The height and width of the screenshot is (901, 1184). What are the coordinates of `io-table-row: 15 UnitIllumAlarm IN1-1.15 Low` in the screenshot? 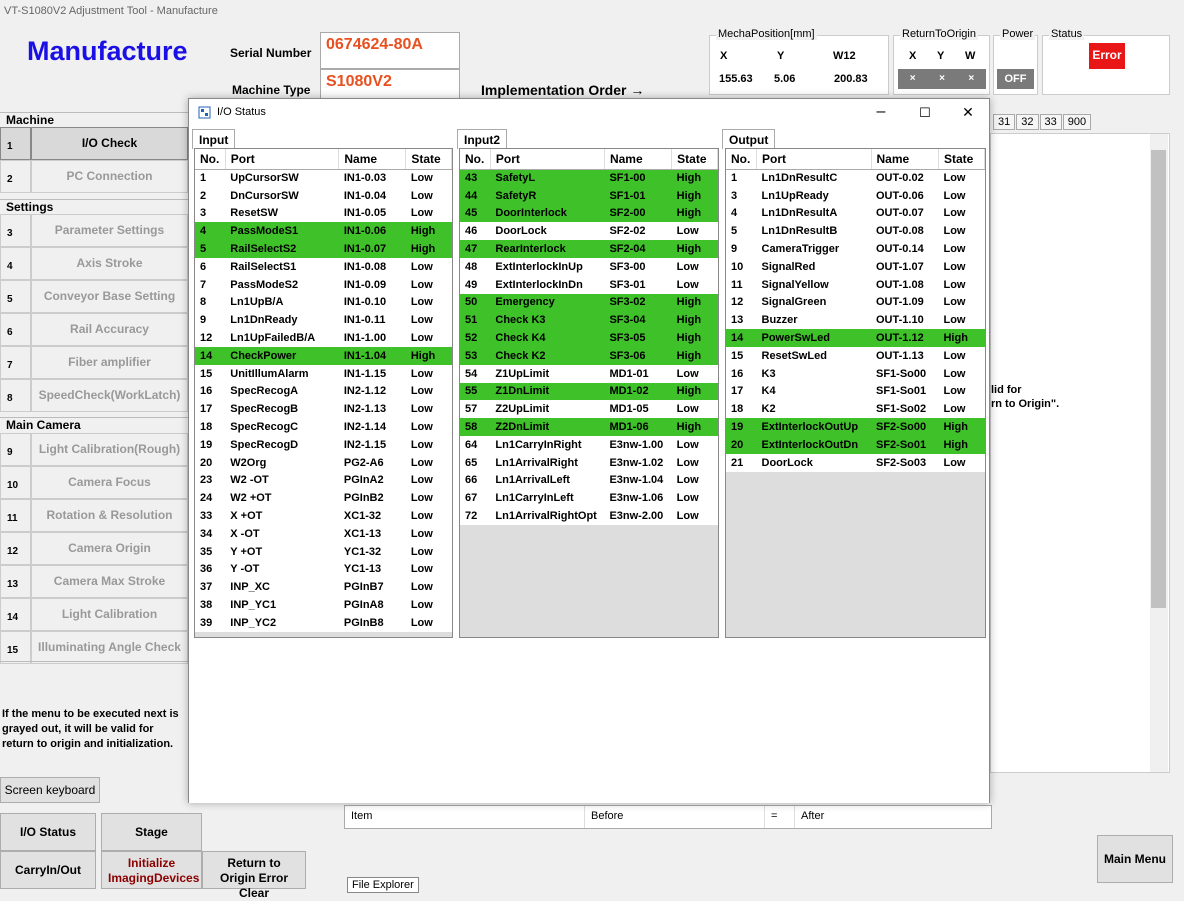 It's located at (323, 374).